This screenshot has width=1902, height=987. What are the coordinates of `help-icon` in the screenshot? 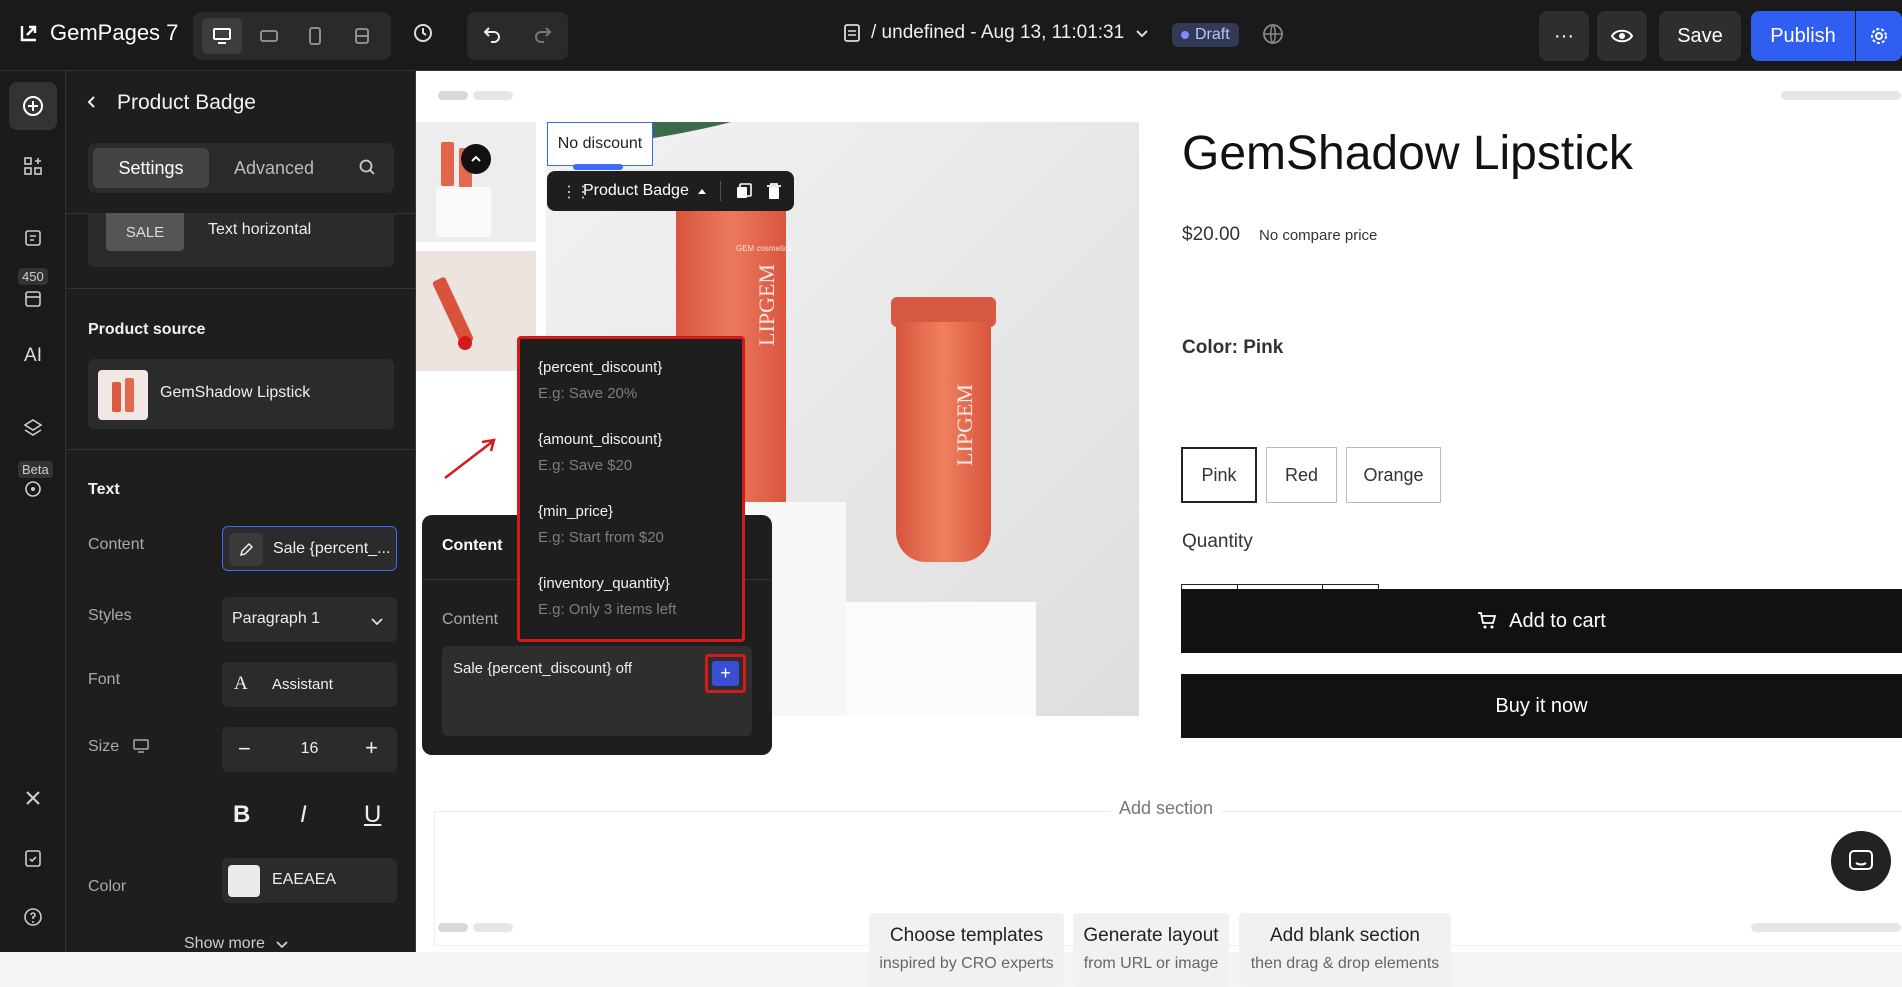 It's located at (33, 917).